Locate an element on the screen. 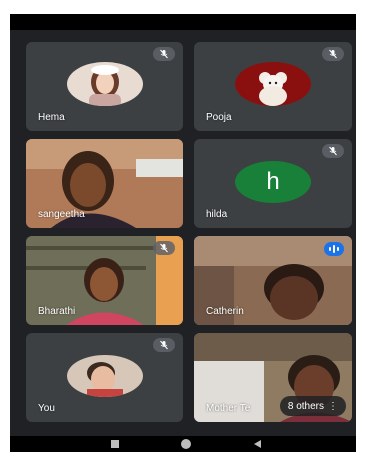 This screenshot has width=366, height=452. participant-tile-you: You is located at coordinates (104, 377).